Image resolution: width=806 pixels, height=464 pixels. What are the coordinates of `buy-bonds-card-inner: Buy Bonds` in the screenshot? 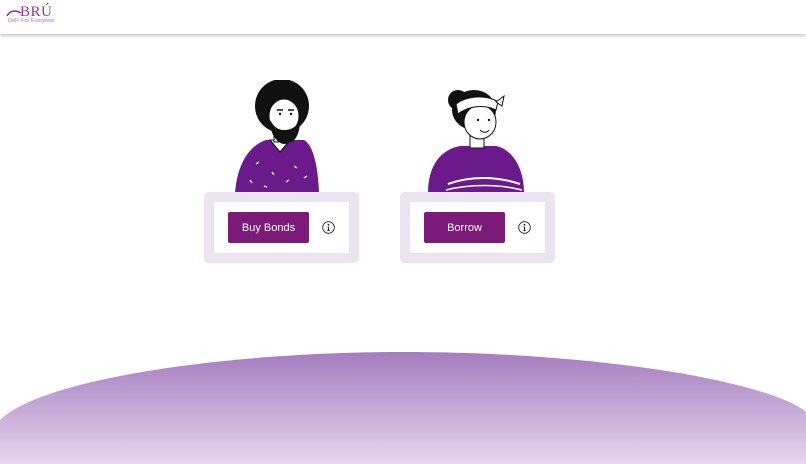 It's located at (281, 227).